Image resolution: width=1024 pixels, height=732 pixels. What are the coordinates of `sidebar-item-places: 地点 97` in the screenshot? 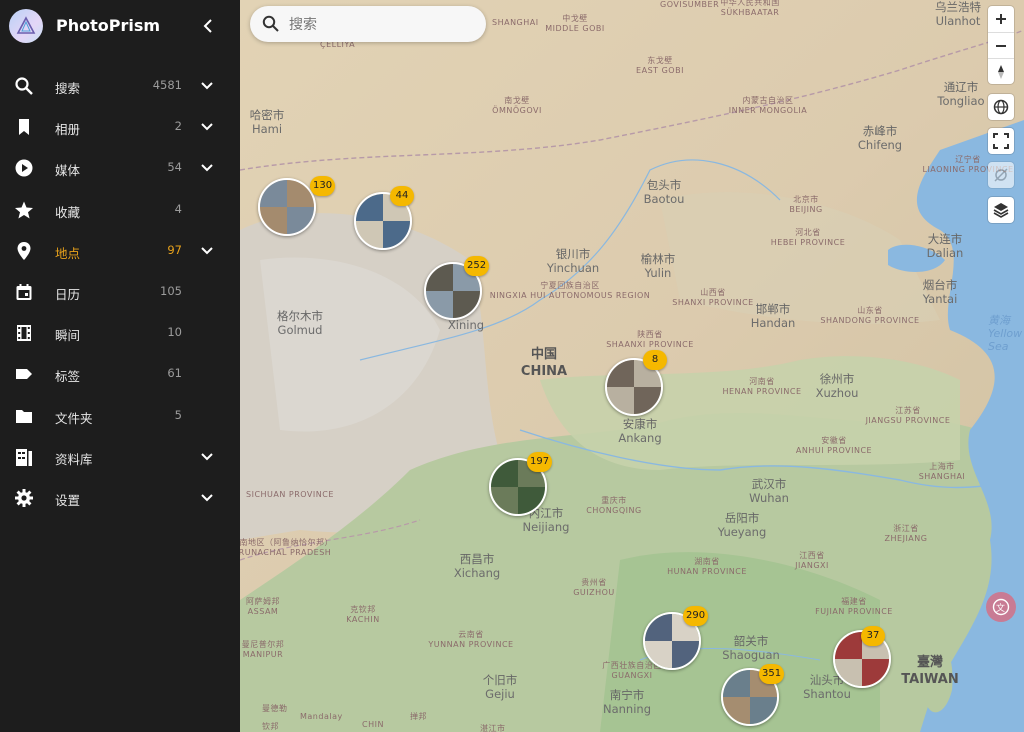 It's located at (120, 250).